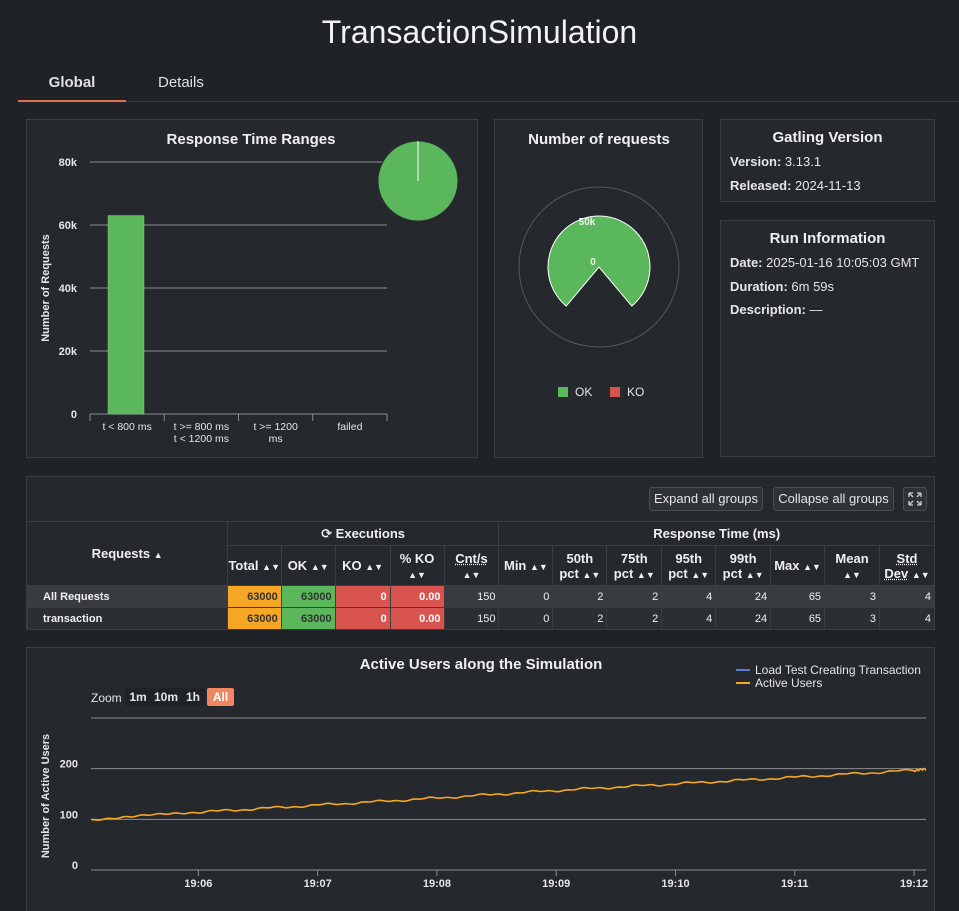 This screenshot has height=911, width=959. What do you see at coordinates (914, 884) in the screenshot?
I see `x-tick-label: 19:12` at bounding box center [914, 884].